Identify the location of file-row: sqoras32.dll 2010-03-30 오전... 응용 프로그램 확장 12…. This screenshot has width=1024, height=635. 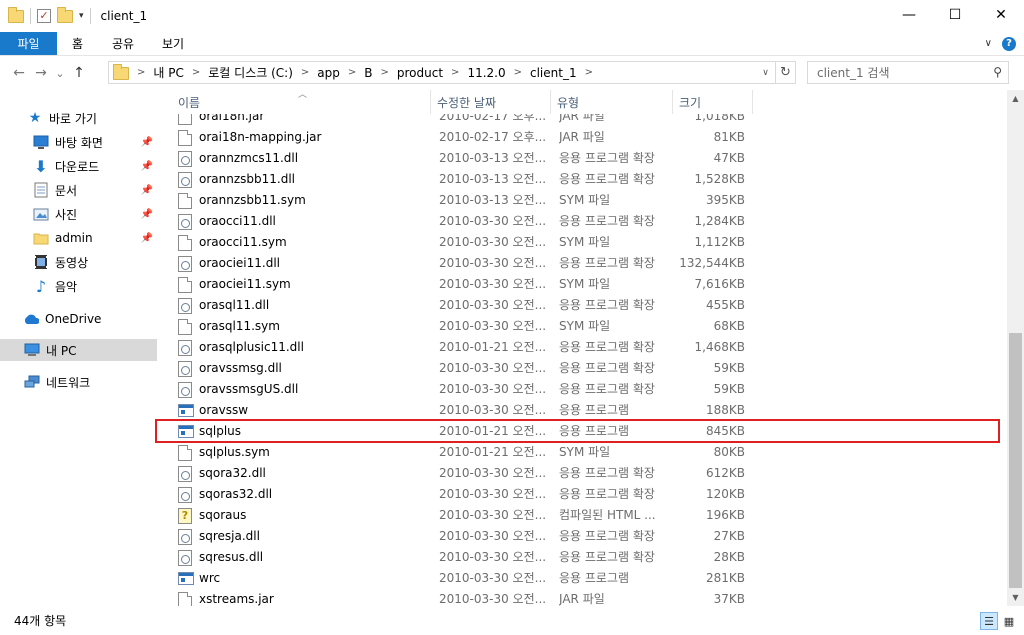
(581, 494).